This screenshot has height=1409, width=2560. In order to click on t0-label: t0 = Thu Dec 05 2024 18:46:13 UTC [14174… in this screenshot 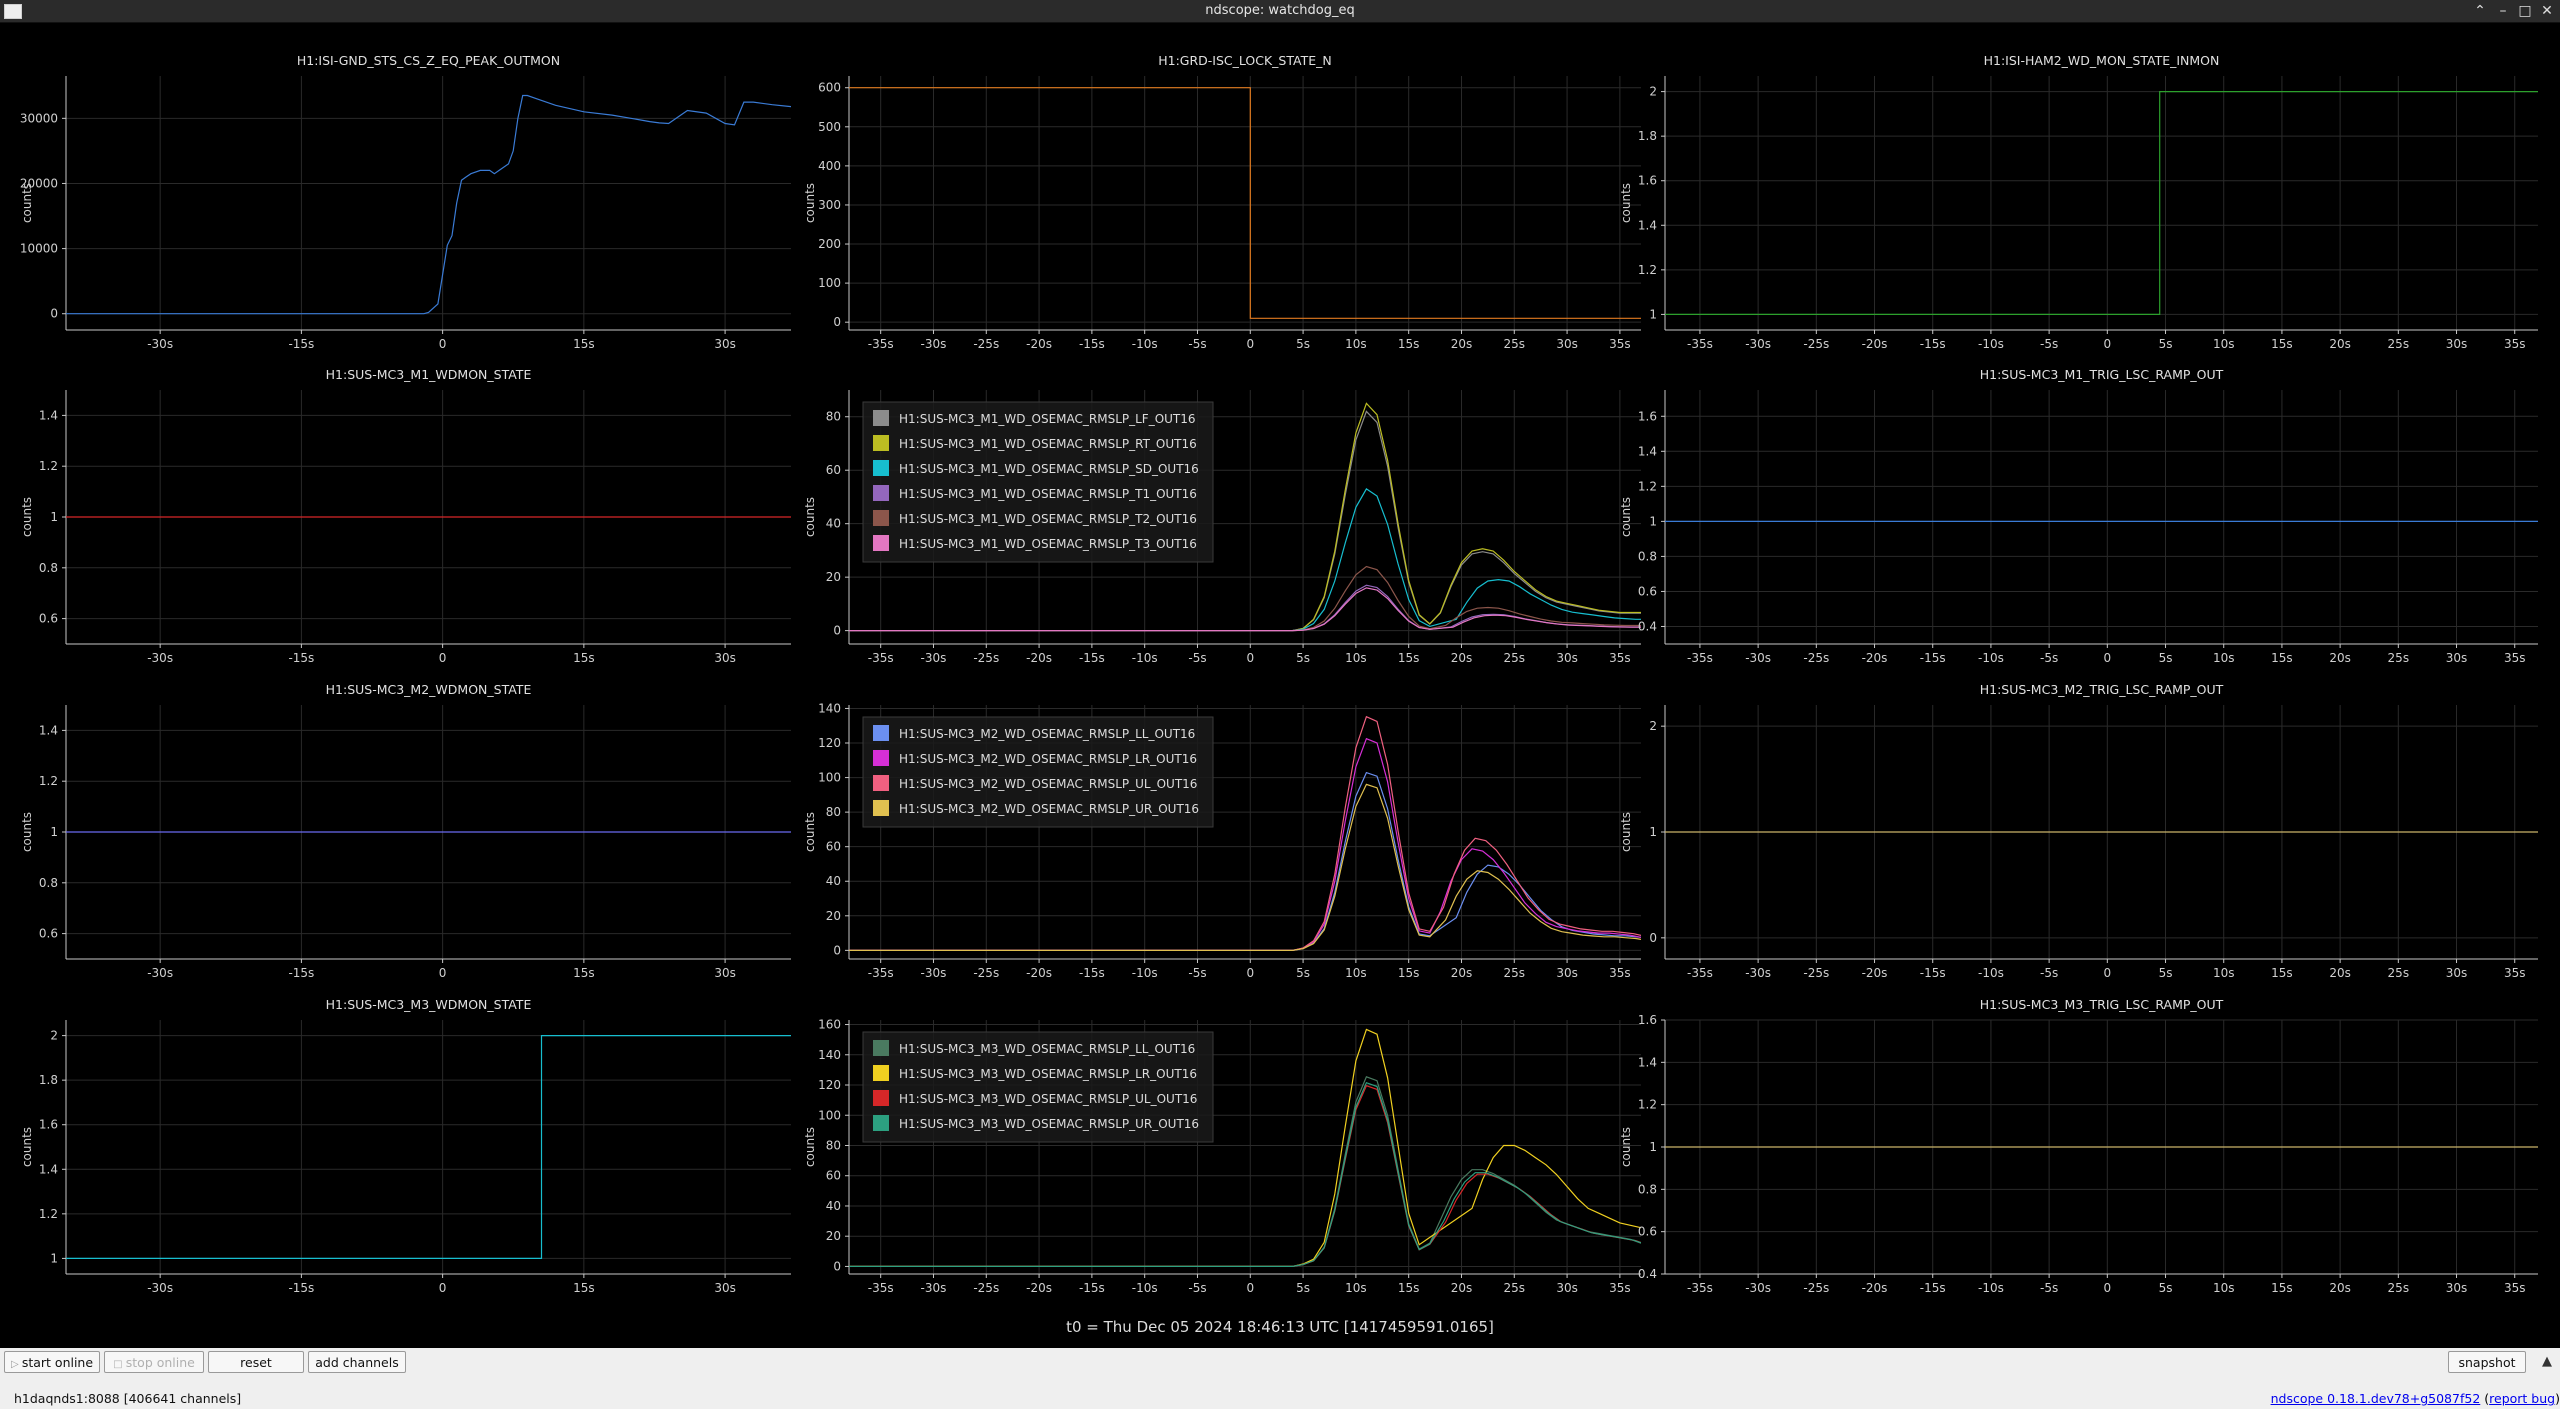, I will do `click(1280, 1327)`.